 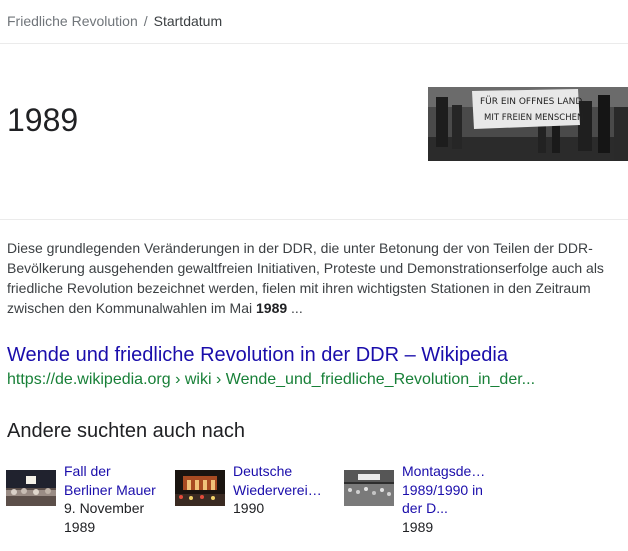 I want to click on related-item-fall-der-mauer: Fall der Berliner Mauer 9. November 1989, so click(x=85, y=499).